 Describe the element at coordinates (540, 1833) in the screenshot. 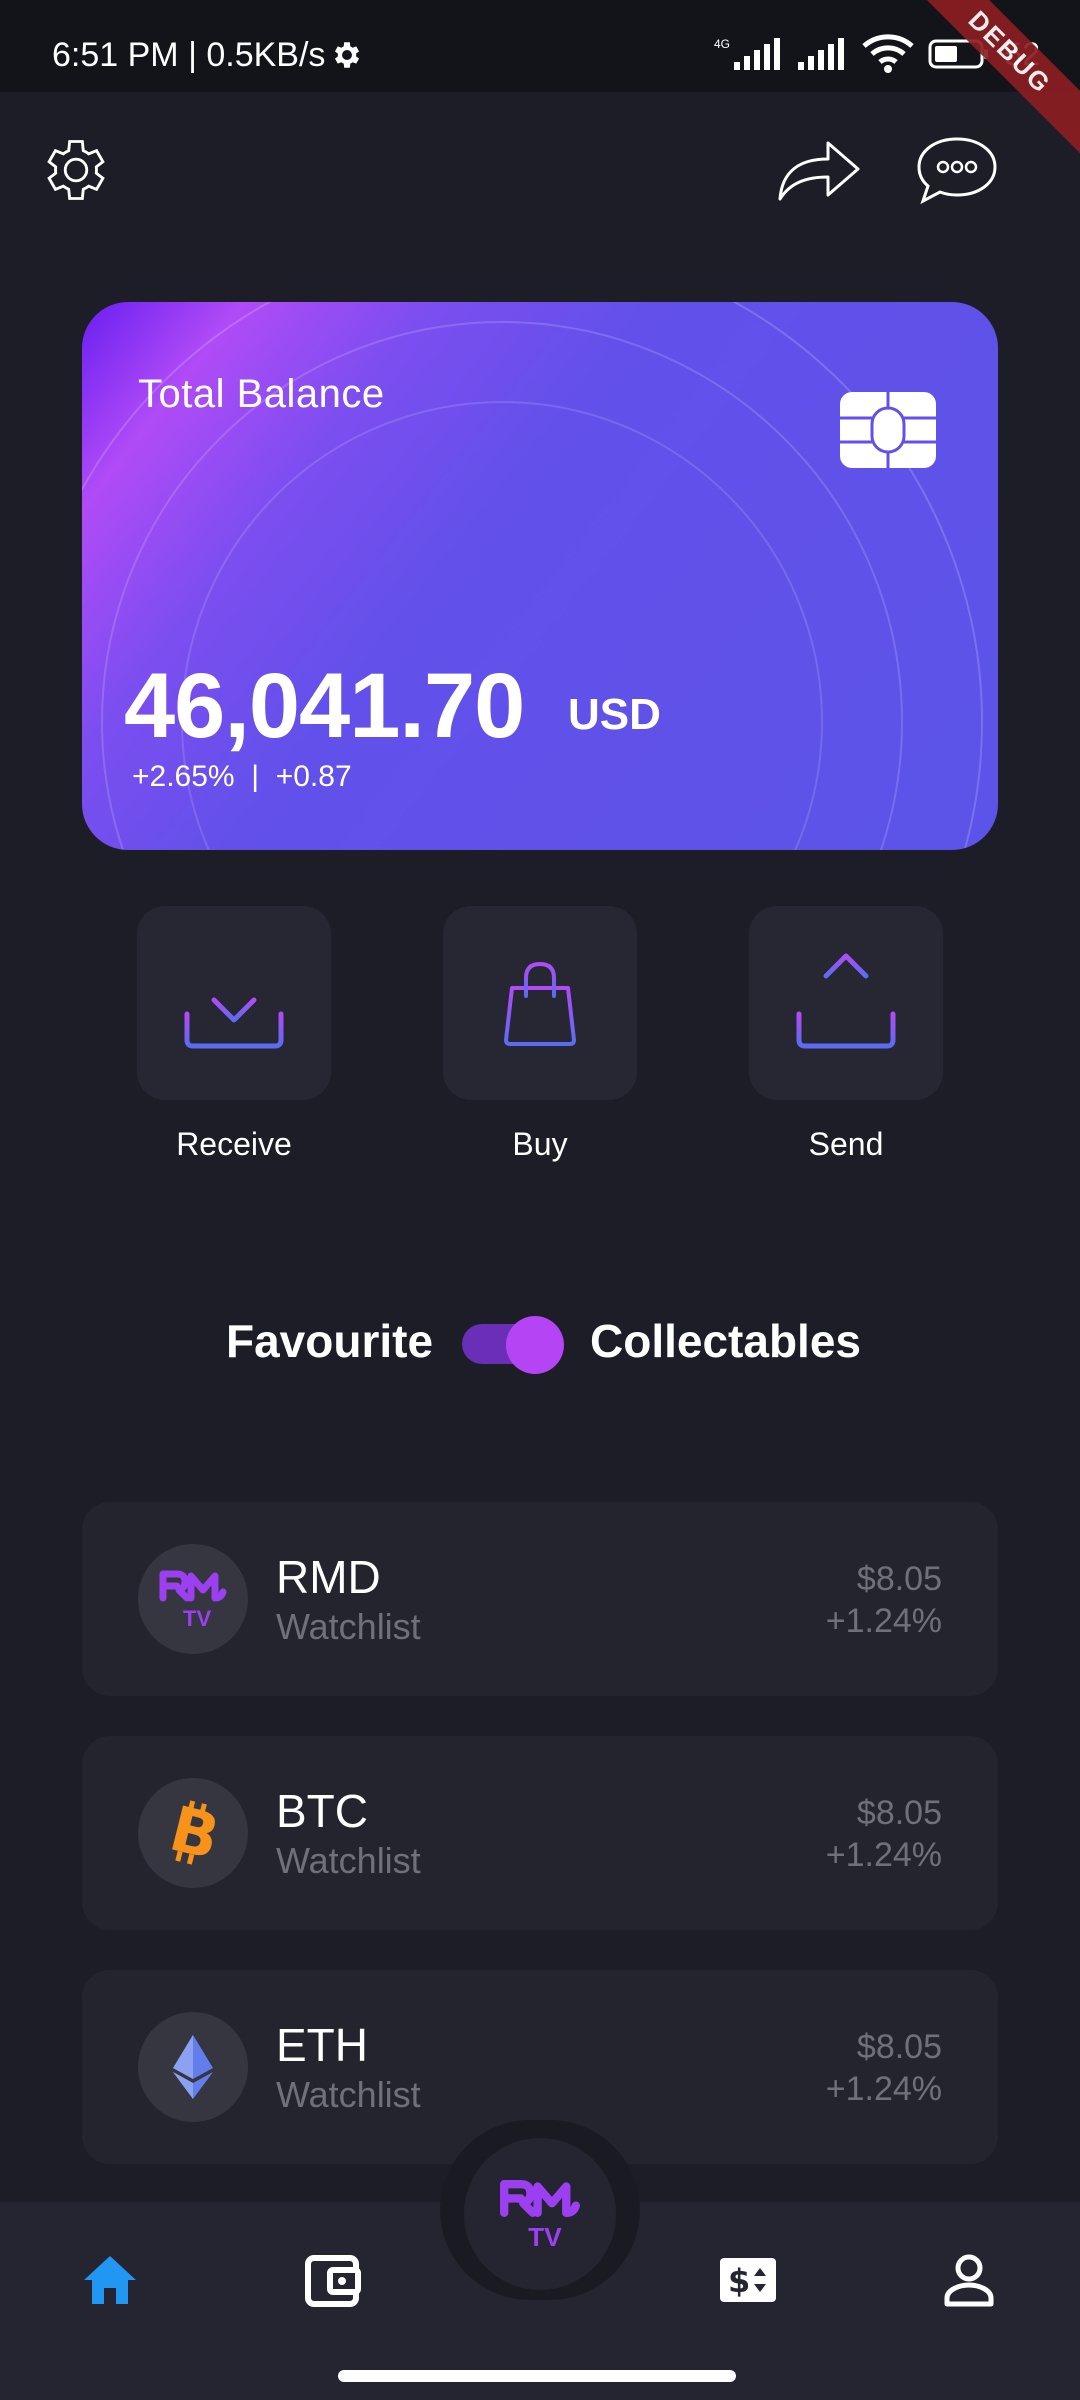

I see `coin-row-btc: B BTC Watchlist $8.05 +1.24%` at that location.